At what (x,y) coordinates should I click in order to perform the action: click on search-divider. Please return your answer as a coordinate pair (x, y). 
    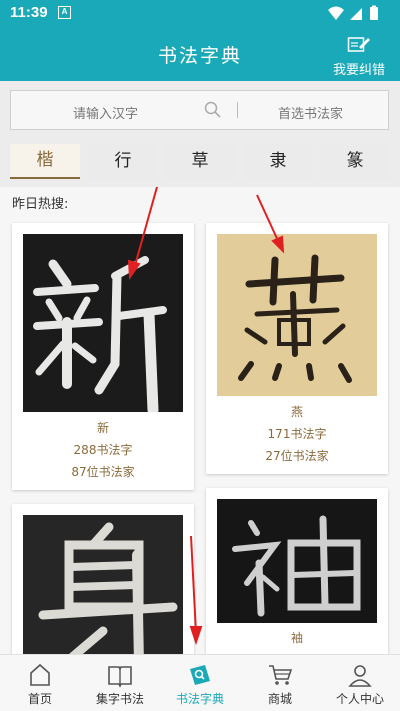
    Looking at the image, I should click on (237, 110).